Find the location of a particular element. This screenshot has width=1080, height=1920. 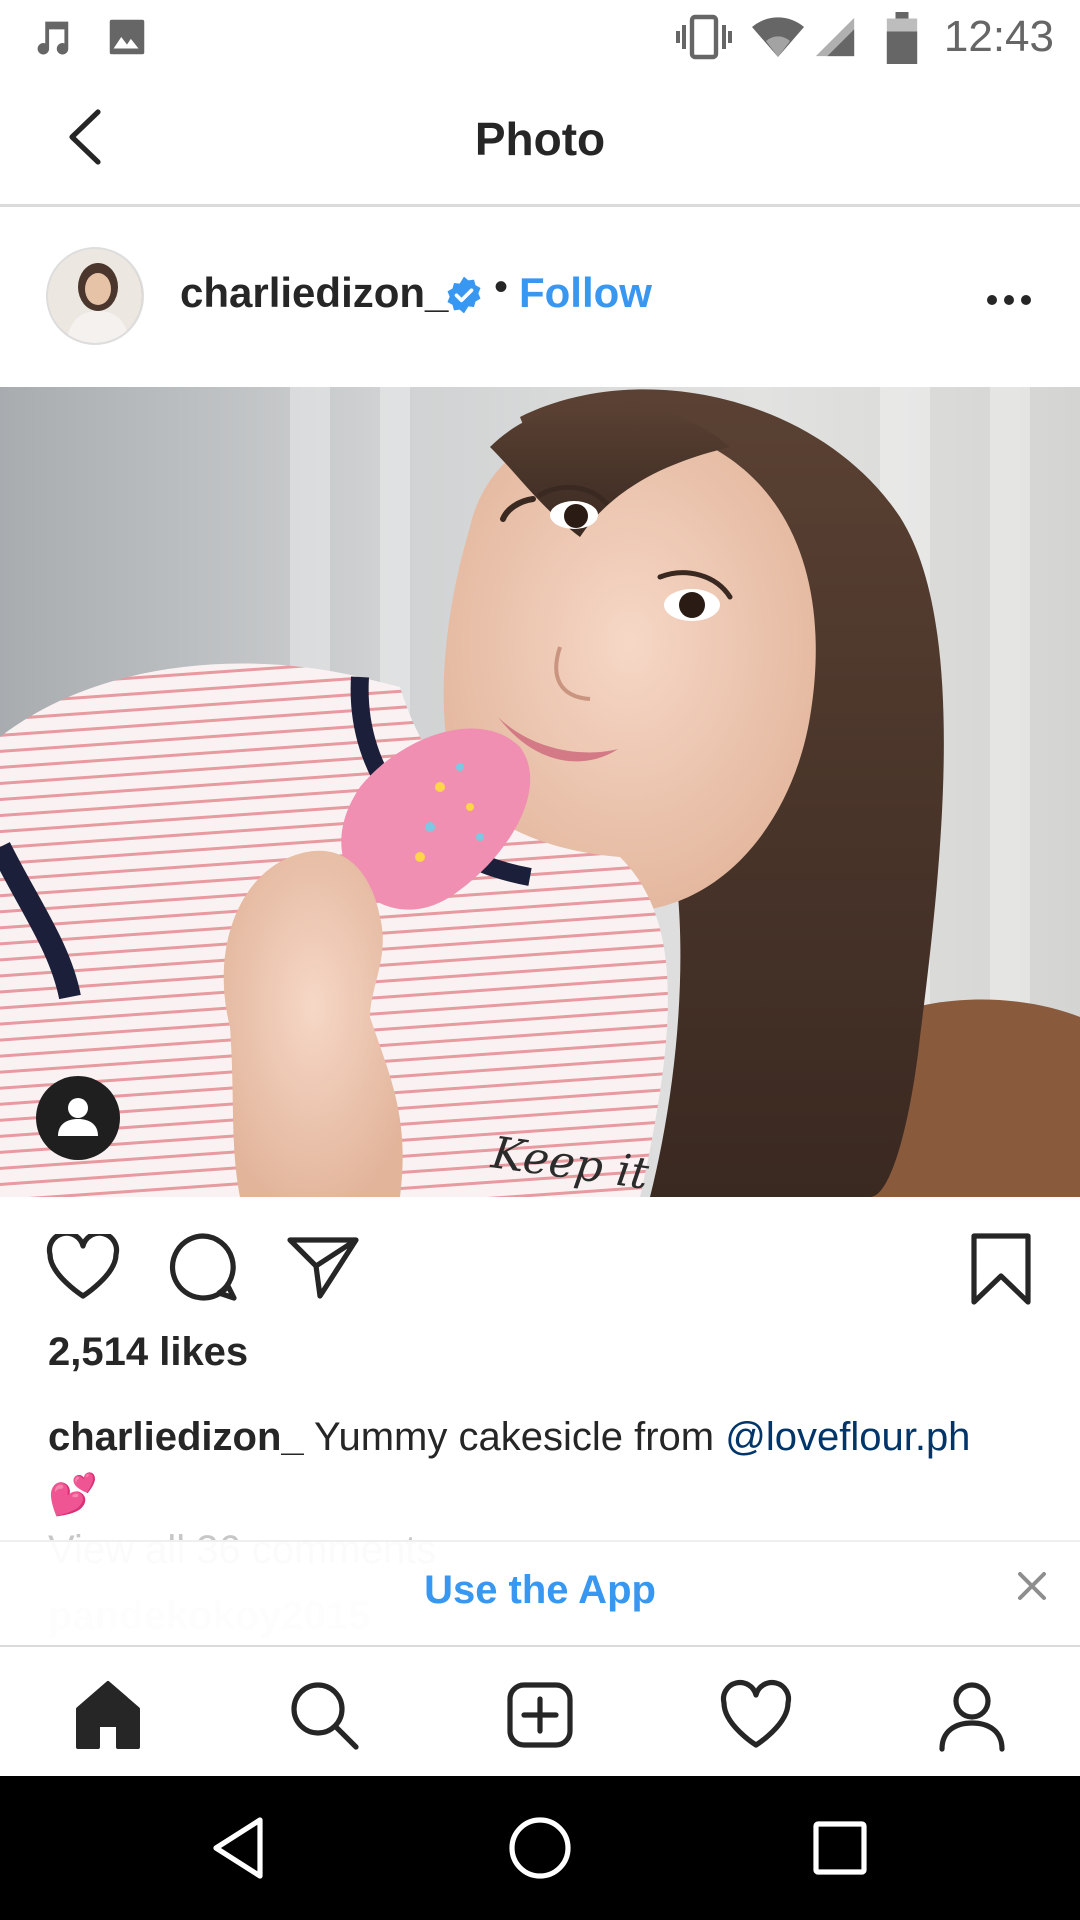

system-navigation-bar is located at coordinates (540, 1848).